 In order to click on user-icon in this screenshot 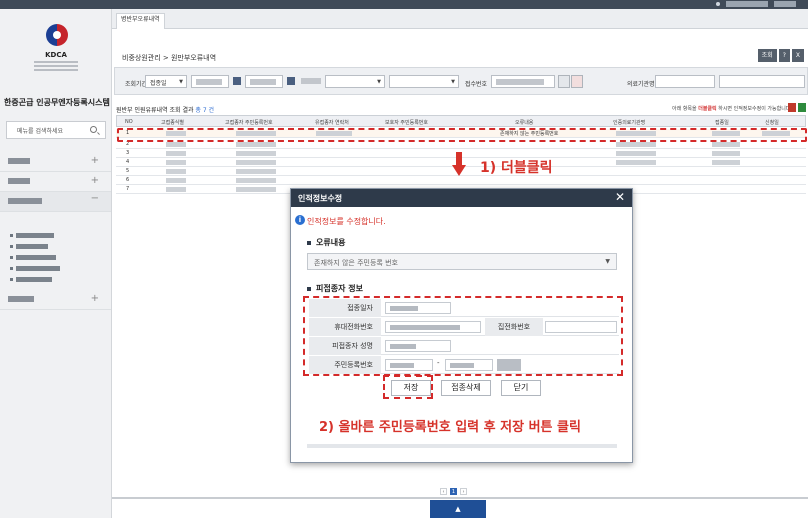, I will do `click(718, 4)`.